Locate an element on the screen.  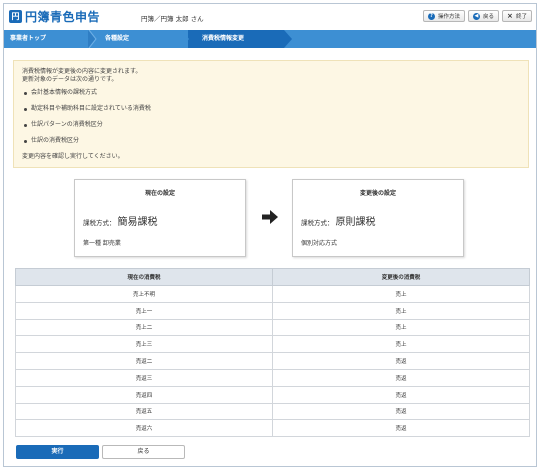
header-buttons: ? 操作方法 ◀ 戻る × 終了 is located at coordinates (477, 16).